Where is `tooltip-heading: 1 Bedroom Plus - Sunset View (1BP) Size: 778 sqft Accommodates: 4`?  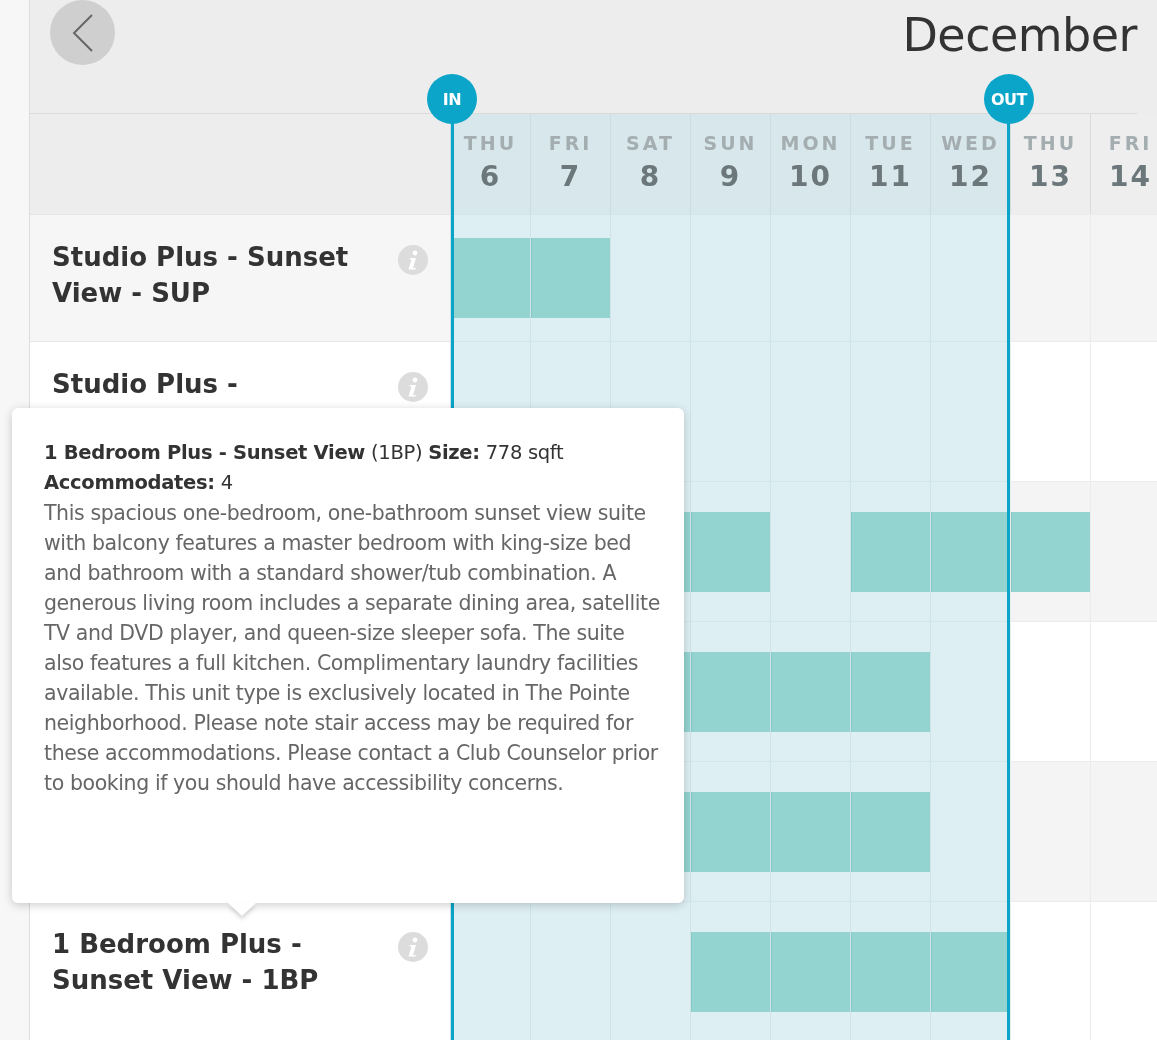 tooltip-heading: 1 Bedroom Plus - Sunset View (1BP) Size: 778 sqft Accommodates: 4 is located at coordinates (304, 468).